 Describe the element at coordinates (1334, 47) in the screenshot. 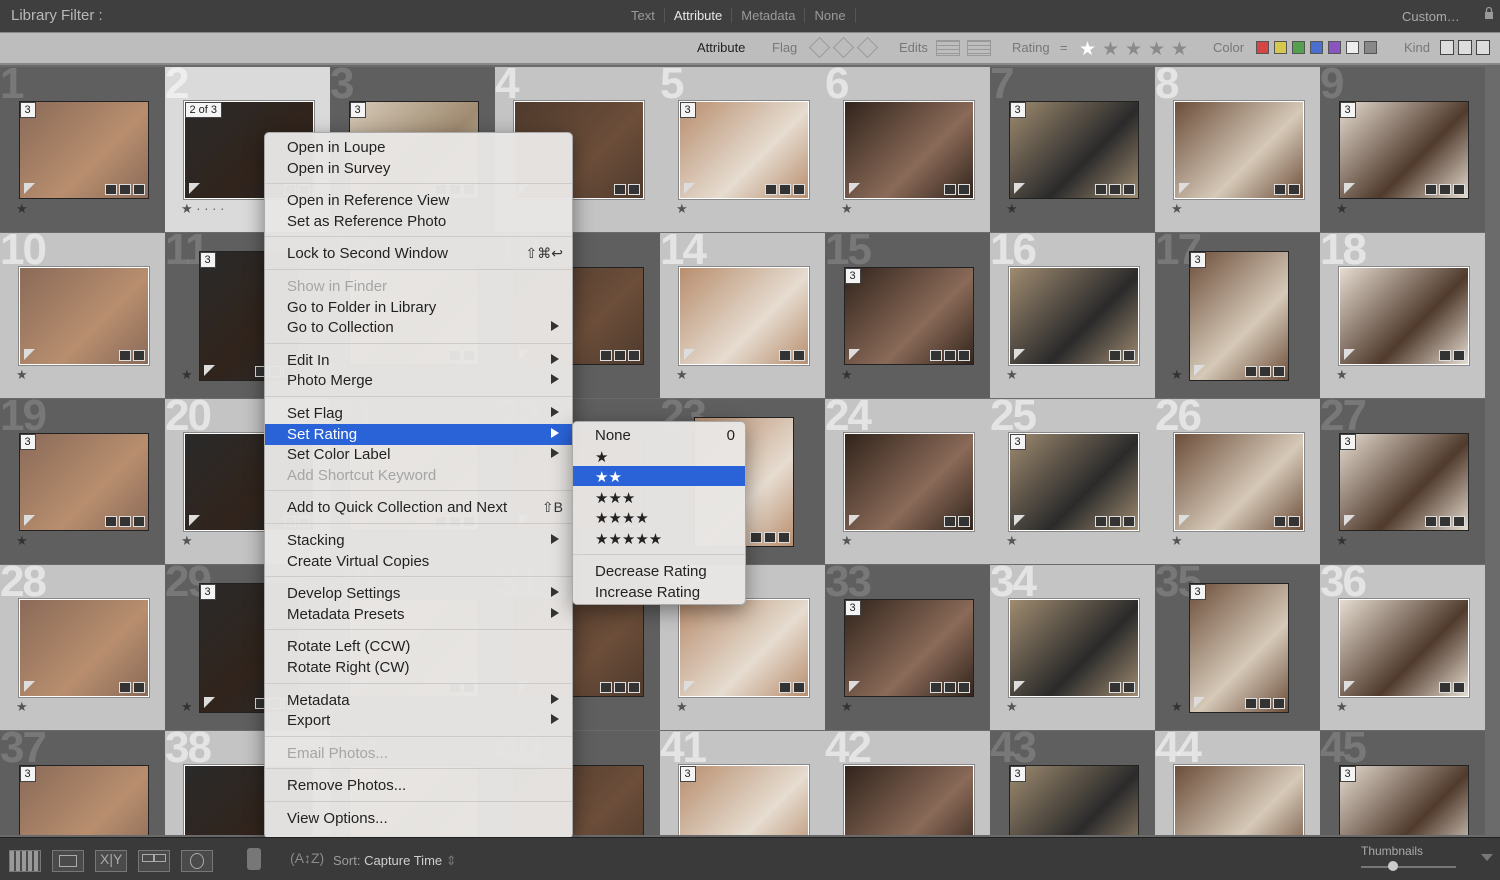

I see `color-swatch-purple` at that location.